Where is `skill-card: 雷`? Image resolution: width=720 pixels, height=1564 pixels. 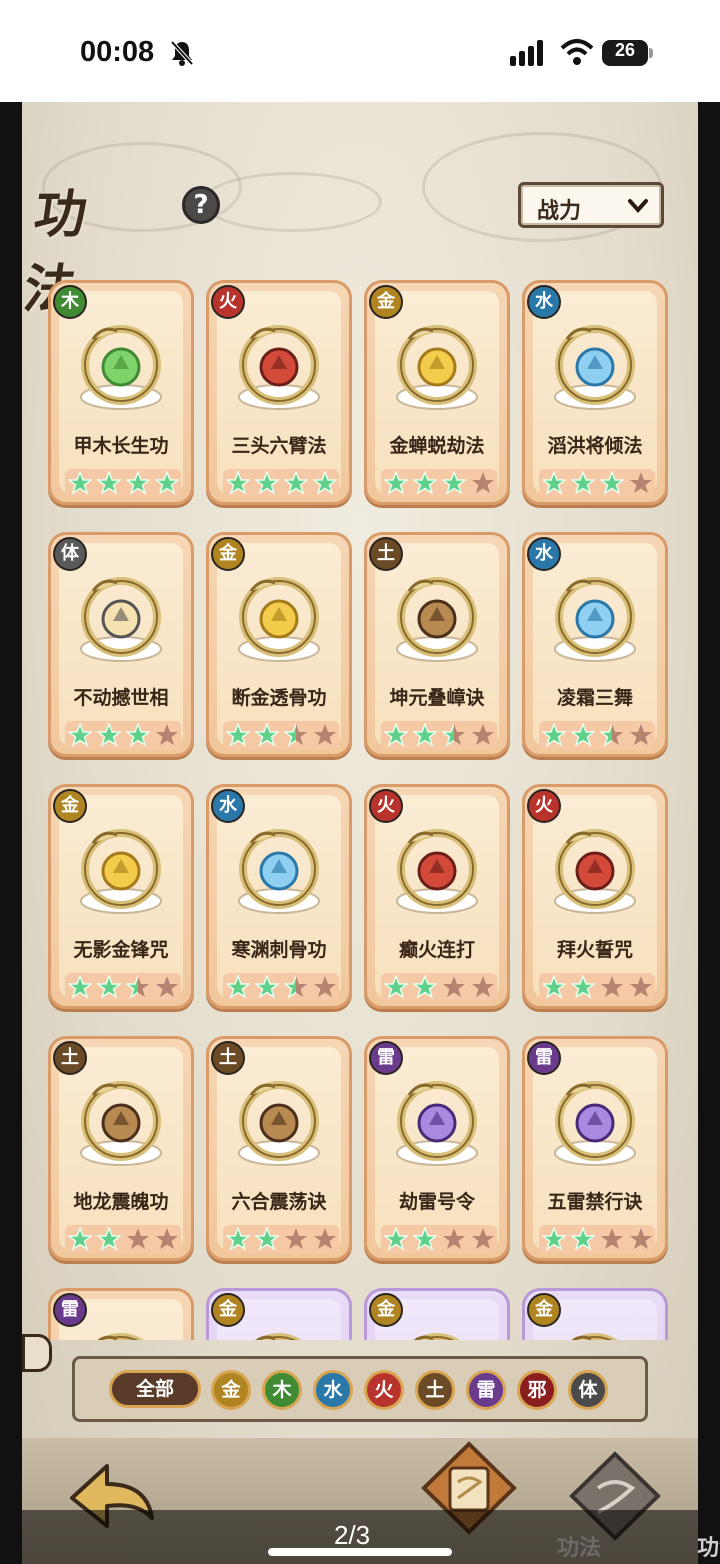 skill-card: 雷 is located at coordinates (121, 1314).